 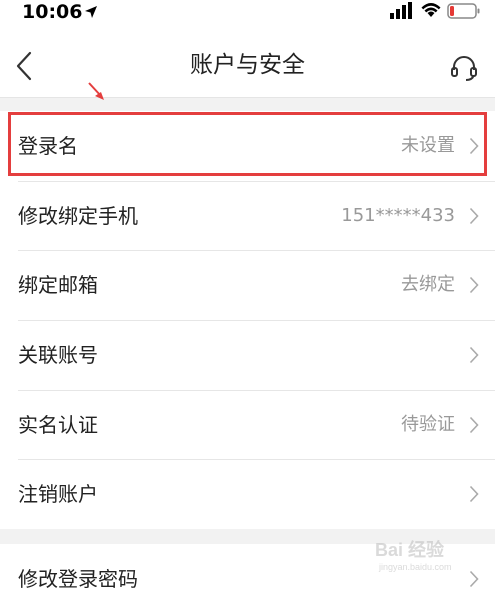 What do you see at coordinates (247, 285) in the screenshot?
I see `settings-row-bind-email: 绑定邮箱 去绑定` at bounding box center [247, 285].